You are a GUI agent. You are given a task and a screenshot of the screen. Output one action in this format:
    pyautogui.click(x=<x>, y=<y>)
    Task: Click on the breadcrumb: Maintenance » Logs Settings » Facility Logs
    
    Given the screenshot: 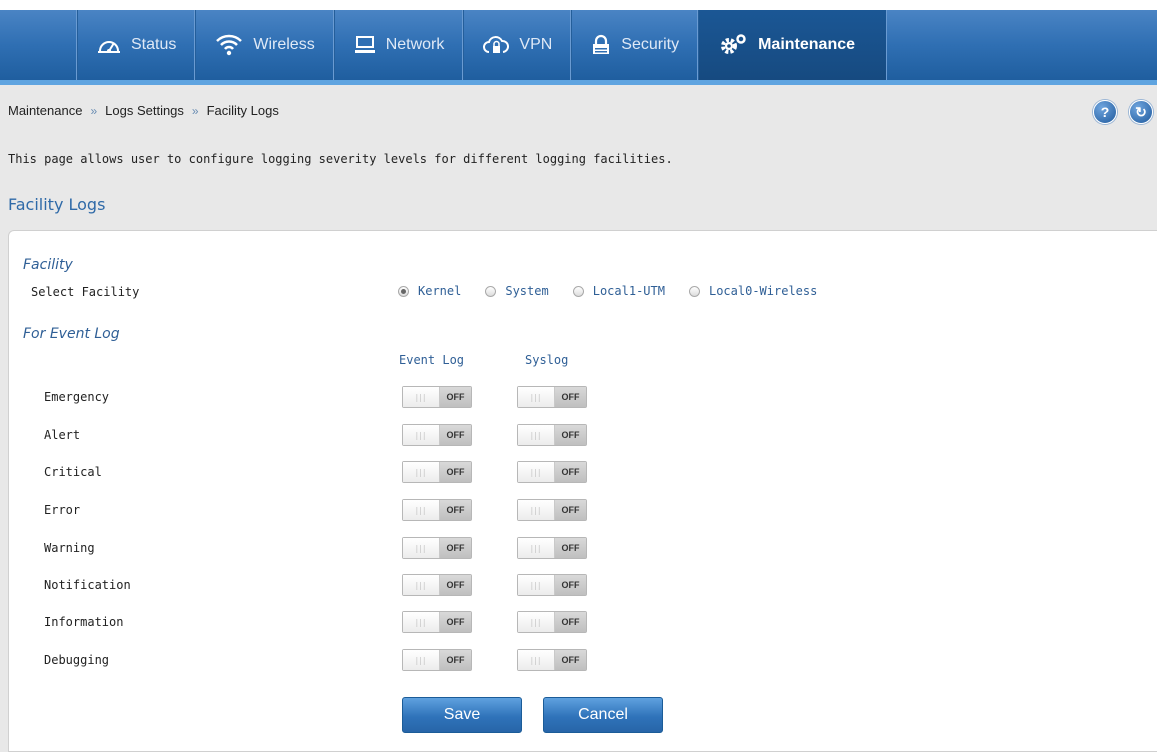 What is the action you would take?
    pyautogui.click(x=143, y=110)
    